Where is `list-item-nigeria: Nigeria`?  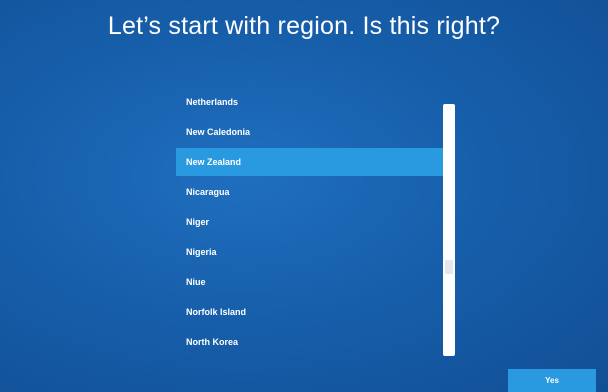
list-item-nigeria: Nigeria is located at coordinates (310, 252).